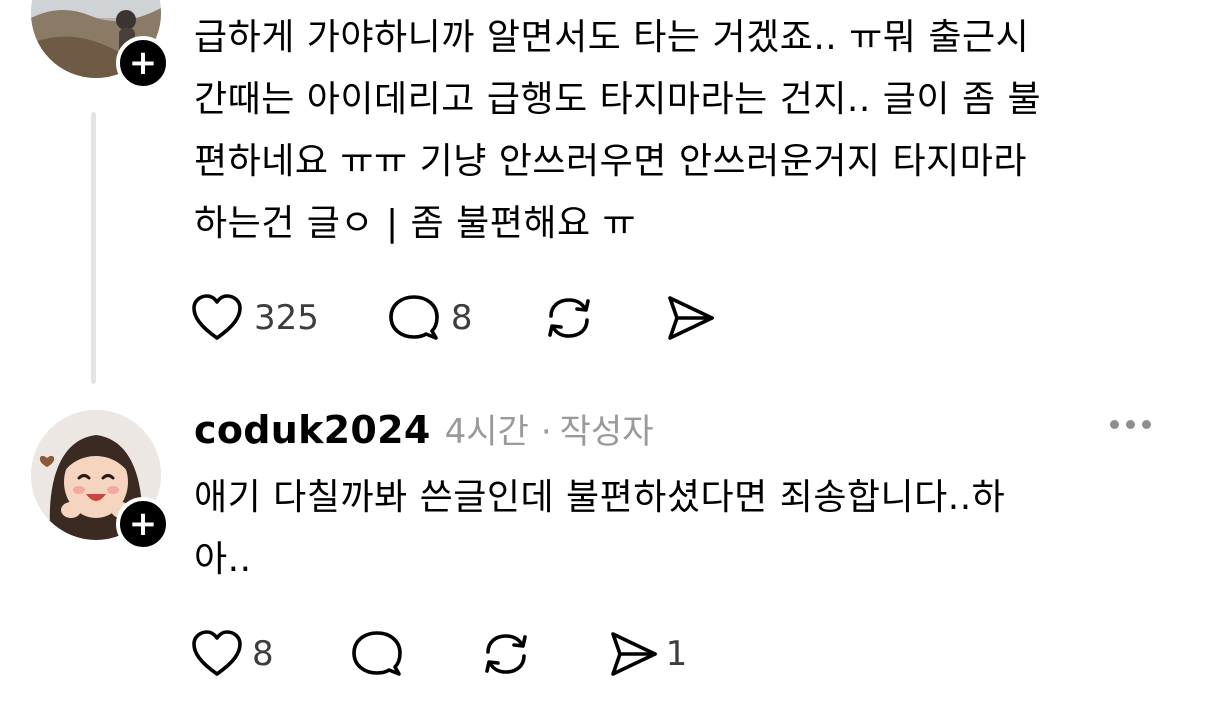  I want to click on post-actions: 325 8, so click(453, 318).